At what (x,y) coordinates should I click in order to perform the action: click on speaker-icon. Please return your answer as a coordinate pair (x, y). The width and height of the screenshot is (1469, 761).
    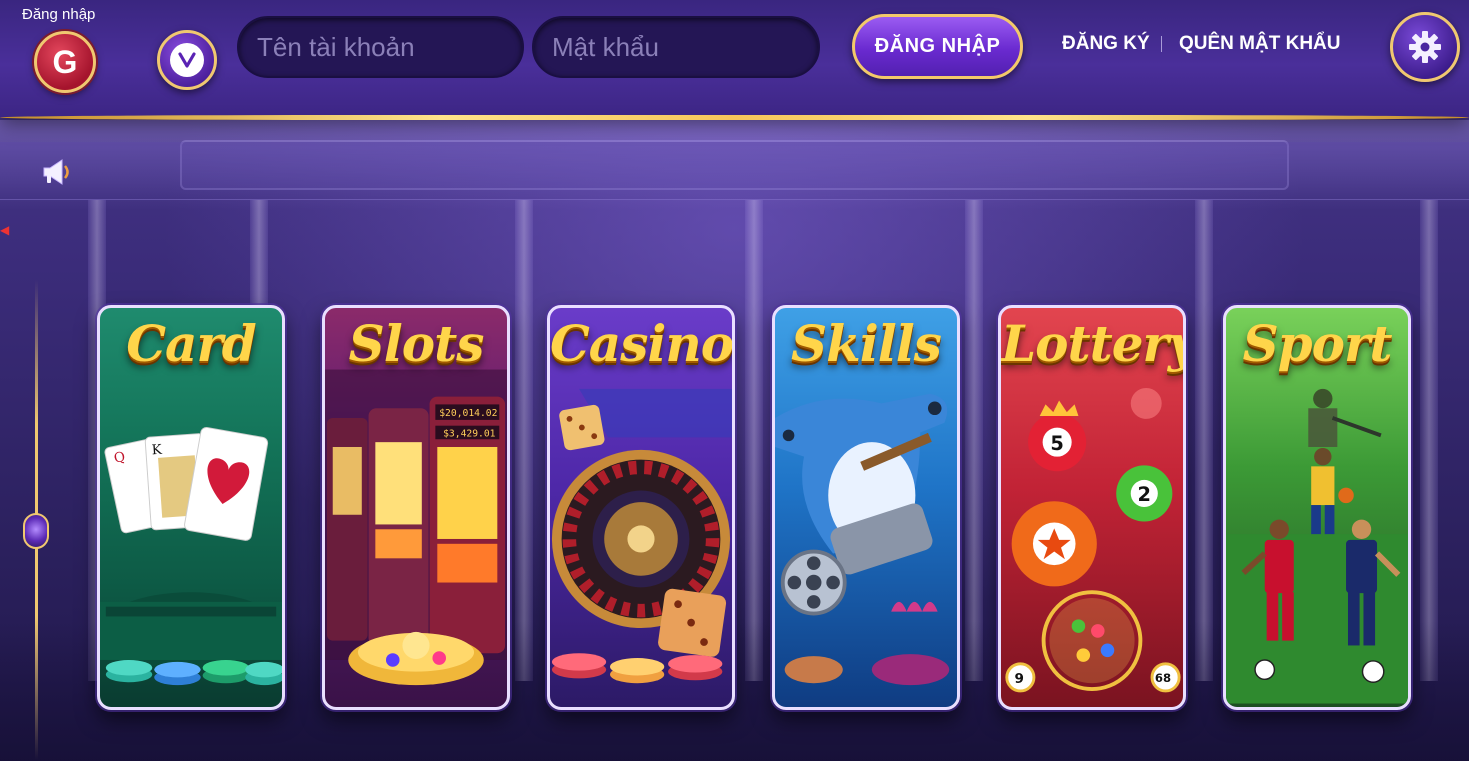
    Looking at the image, I should click on (56, 172).